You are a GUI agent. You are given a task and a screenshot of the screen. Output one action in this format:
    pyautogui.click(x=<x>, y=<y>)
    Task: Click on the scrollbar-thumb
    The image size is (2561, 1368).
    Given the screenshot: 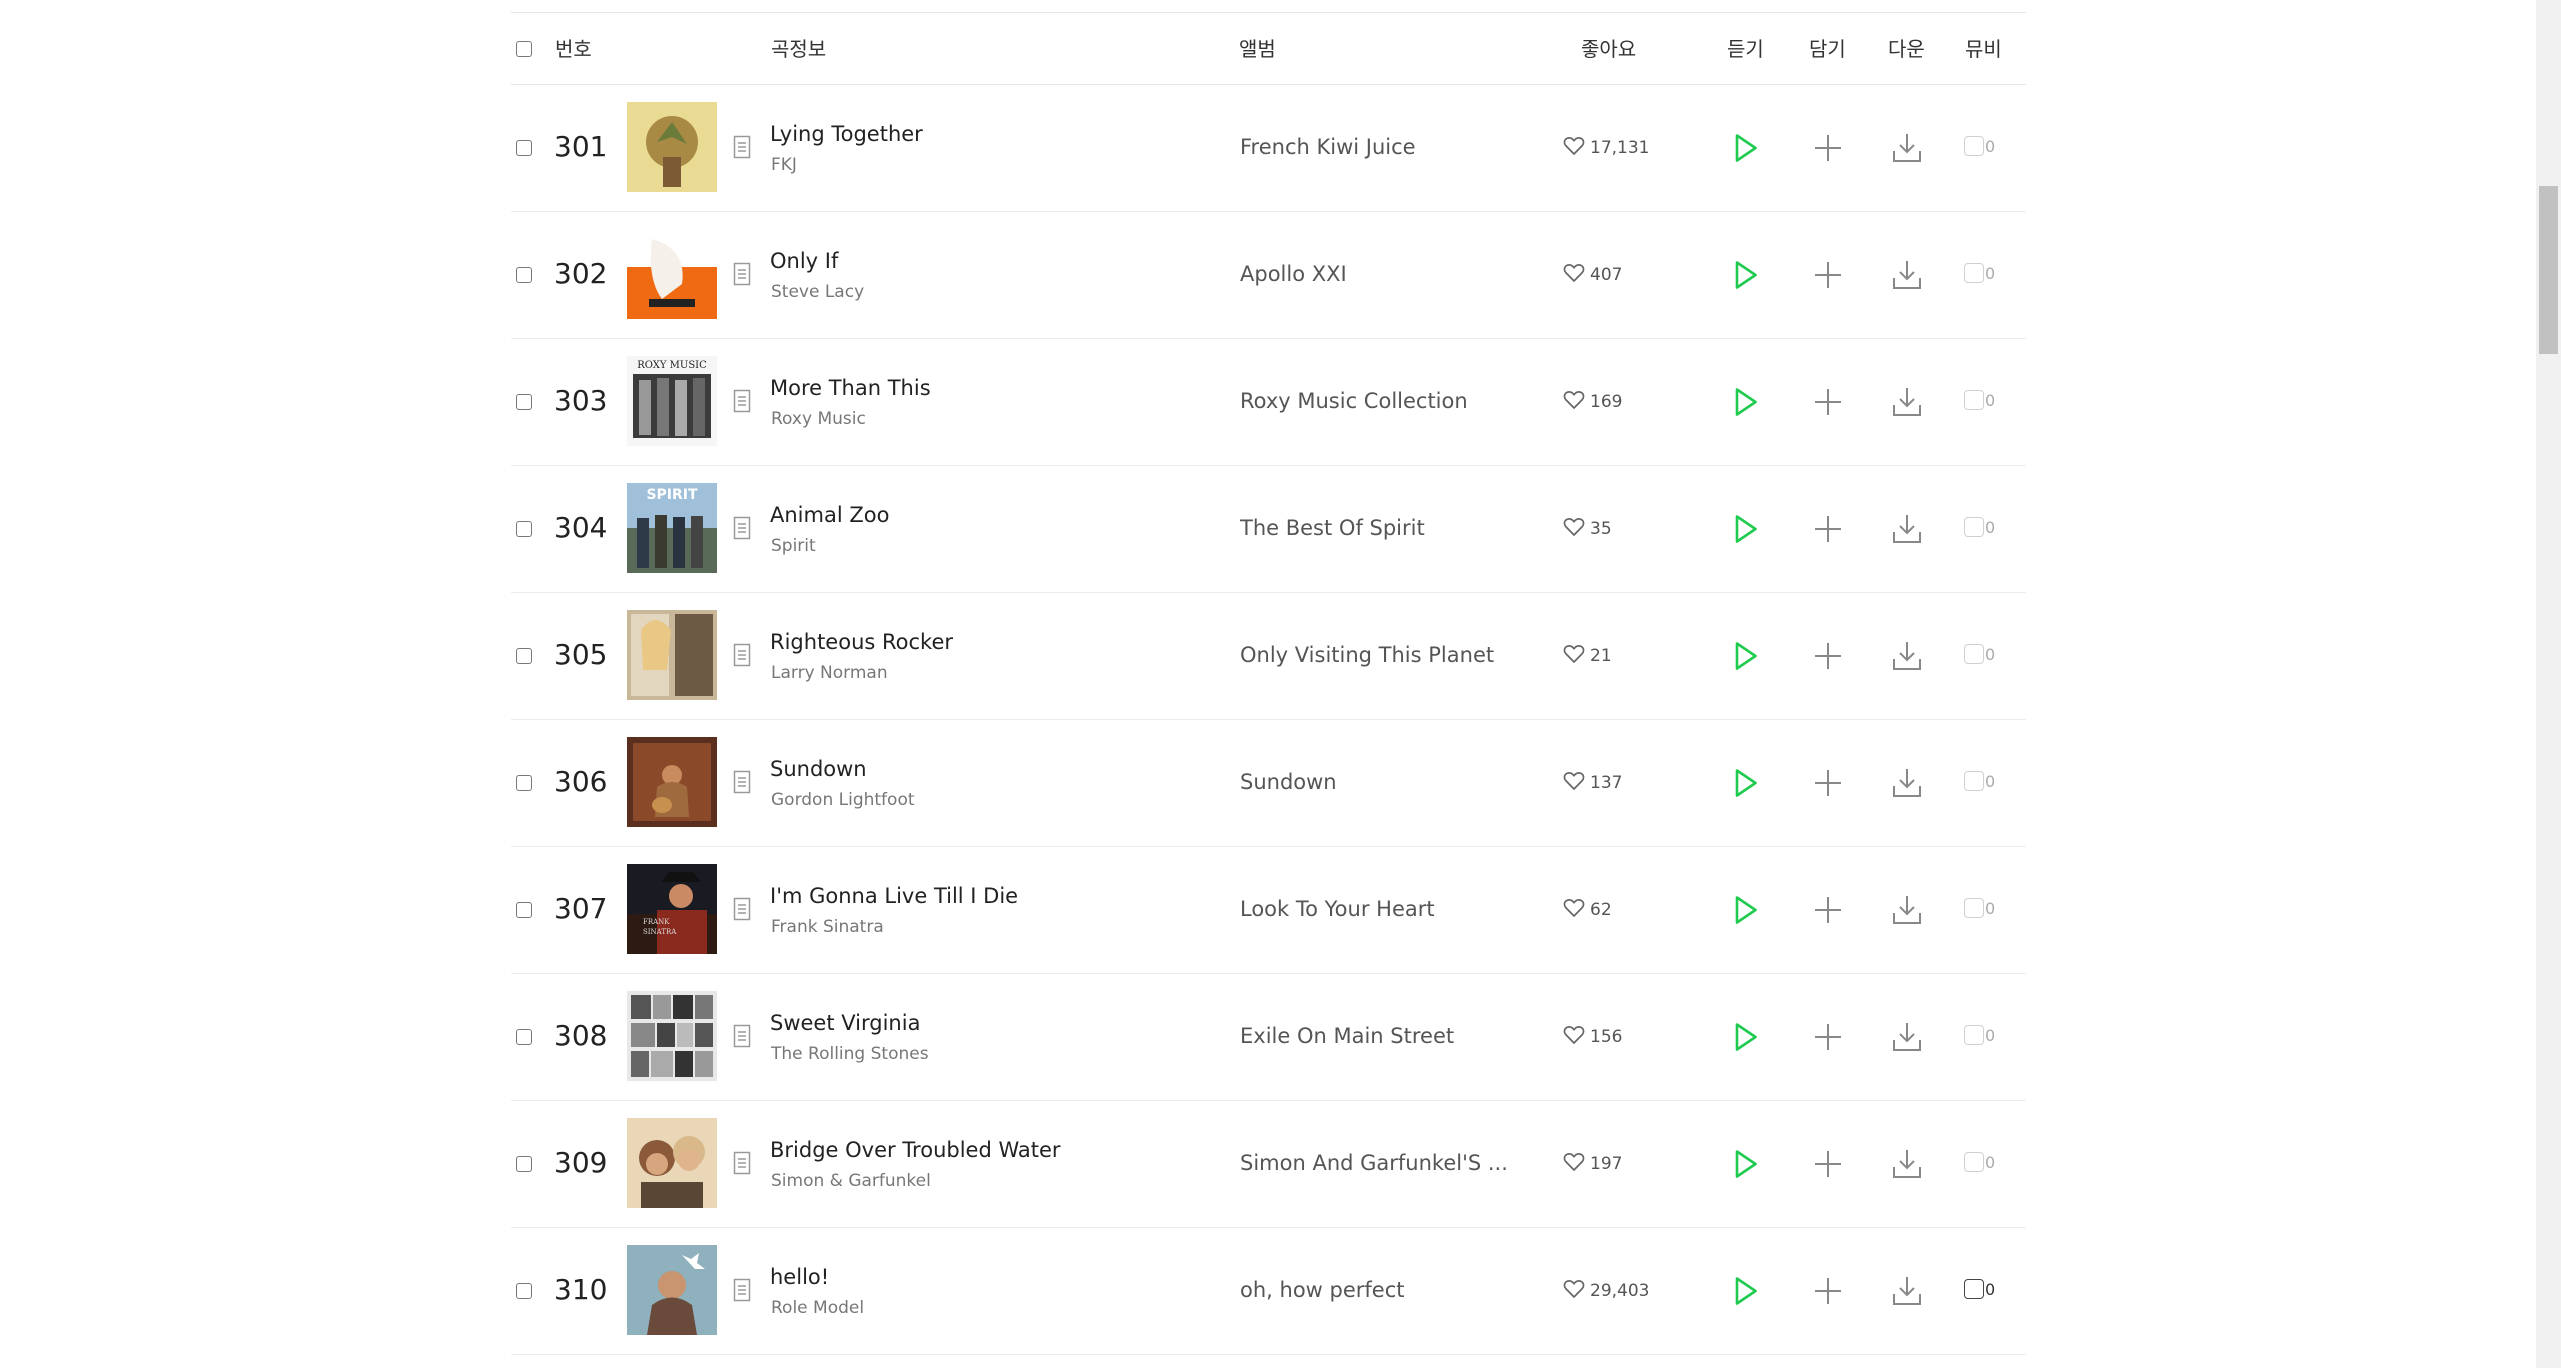 What is the action you would take?
    pyautogui.click(x=2548, y=270)
    